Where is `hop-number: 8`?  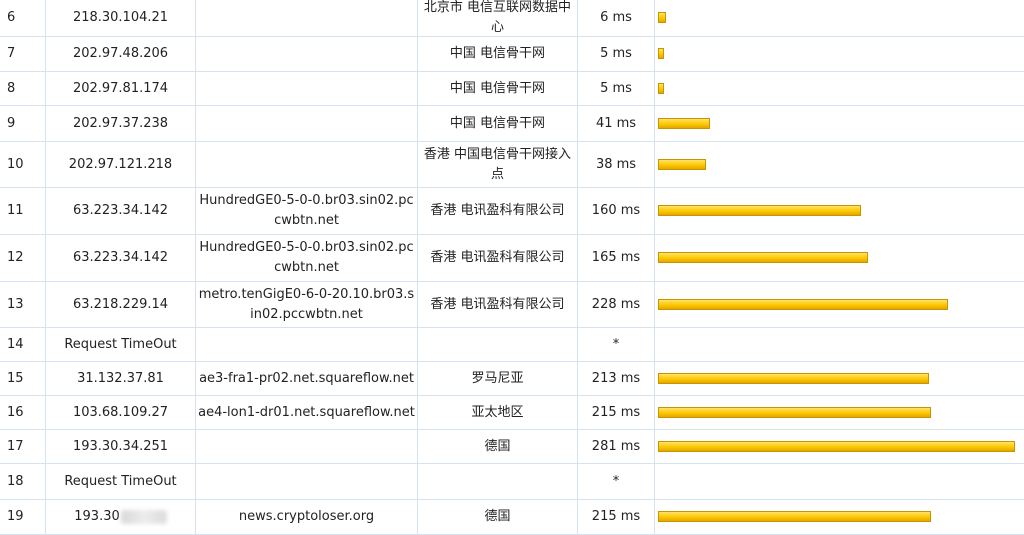 hop-number: 8 is located at coordinates (23, 88).